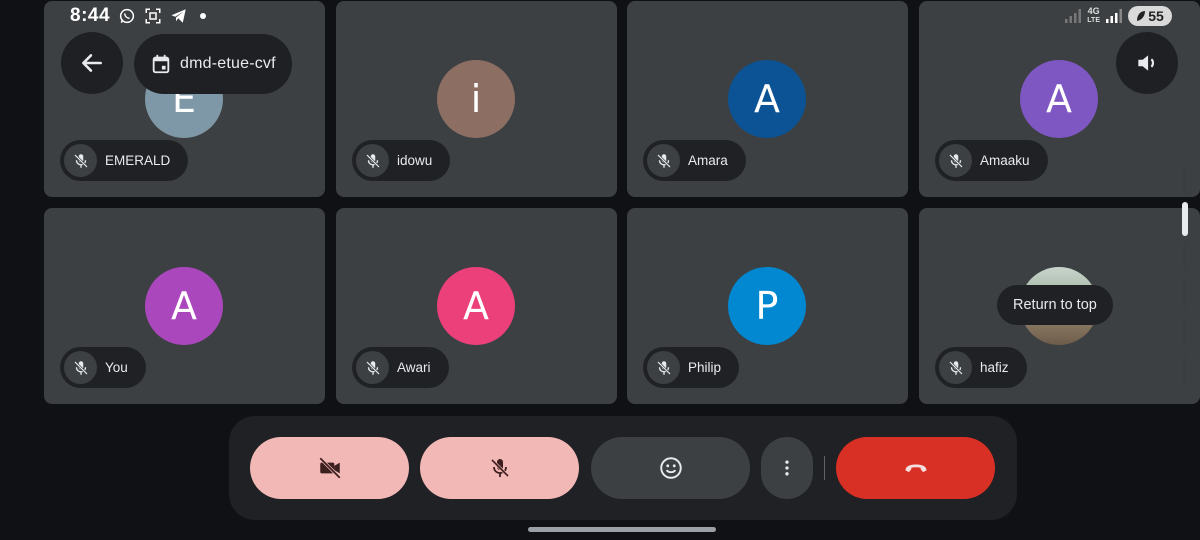 This screenshot has height=540, width=1200. I want to click on participant-name-chip: Amara, so click(694, 160).